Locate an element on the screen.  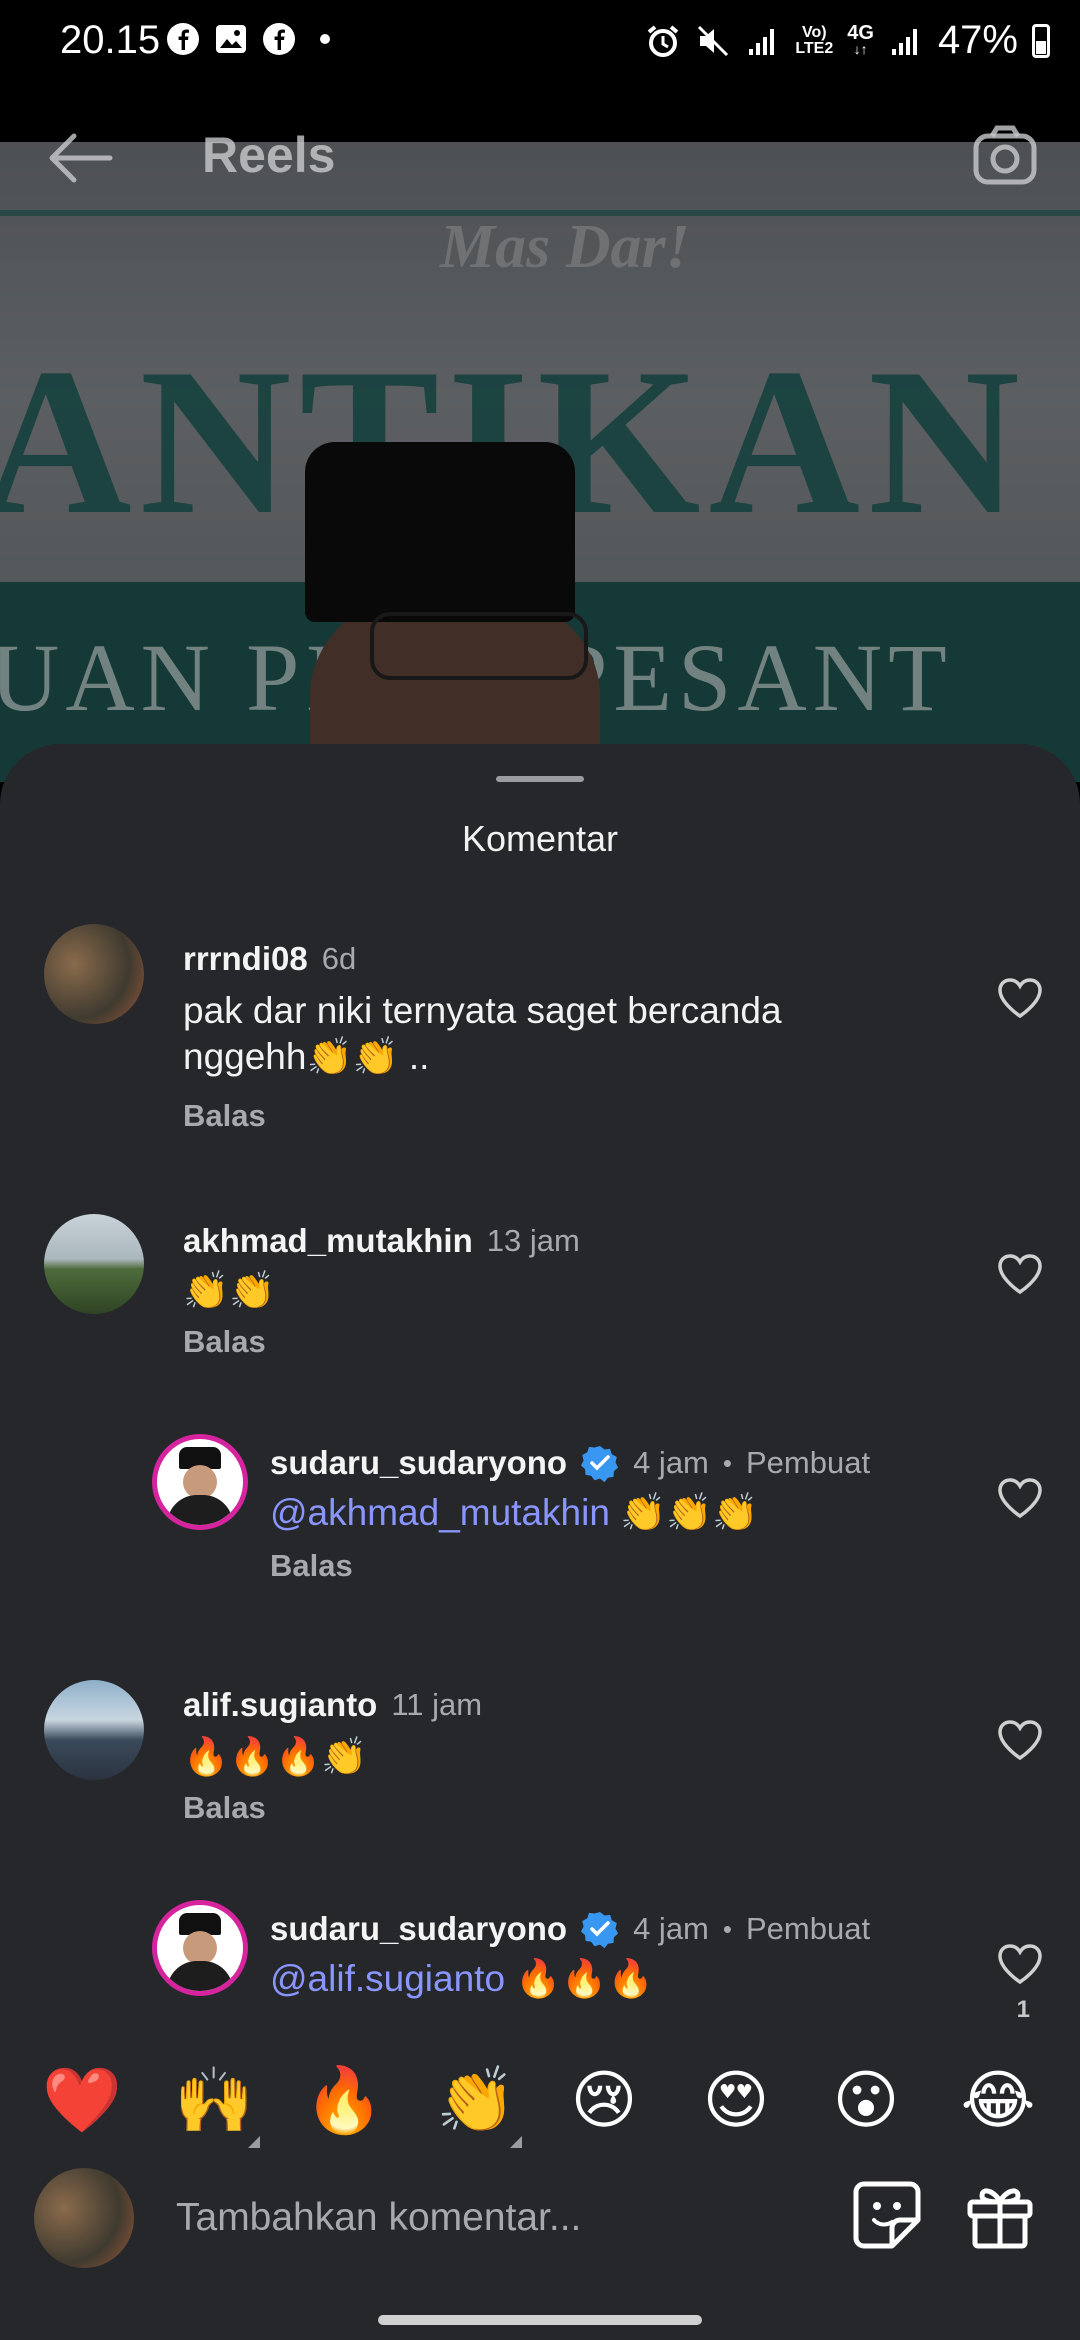
comment-text: @alif.sugianto 🔥🔥🔥 is located at coordinates (462, 1979).